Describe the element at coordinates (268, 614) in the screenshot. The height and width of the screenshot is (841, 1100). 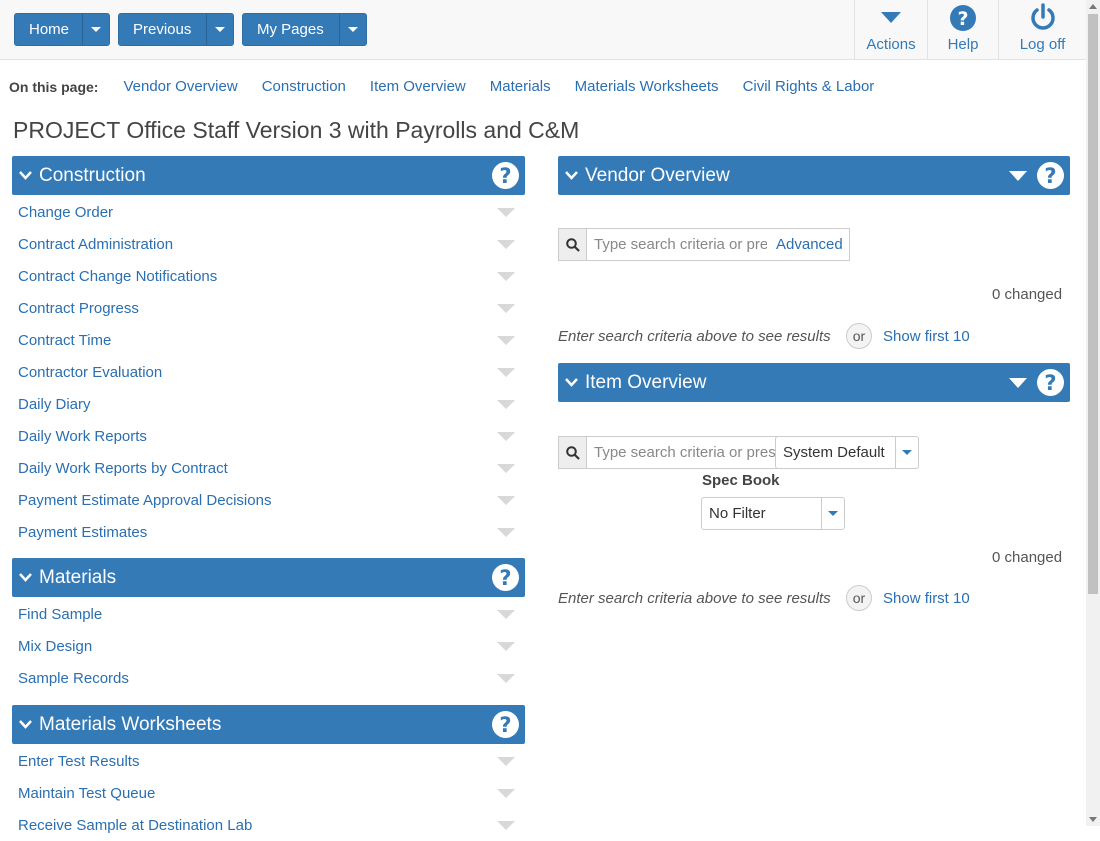
I see `list-item: Find Sample` at that location.